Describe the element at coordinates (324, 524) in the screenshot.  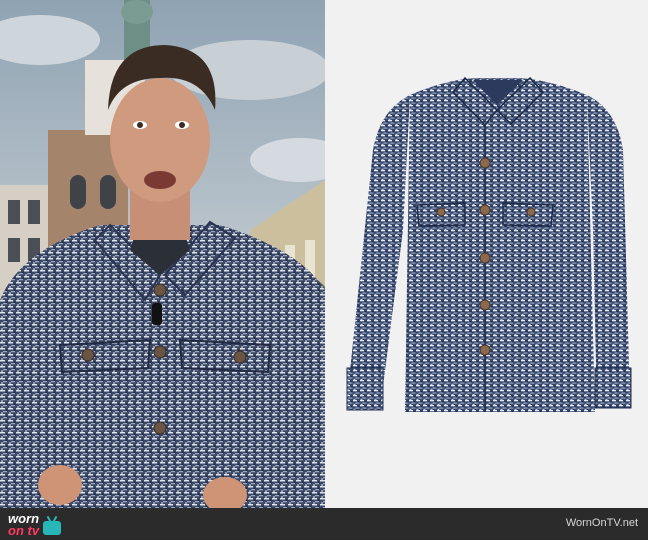
I see `footer-bar: worn on tv WornOnTV.net` at that location.